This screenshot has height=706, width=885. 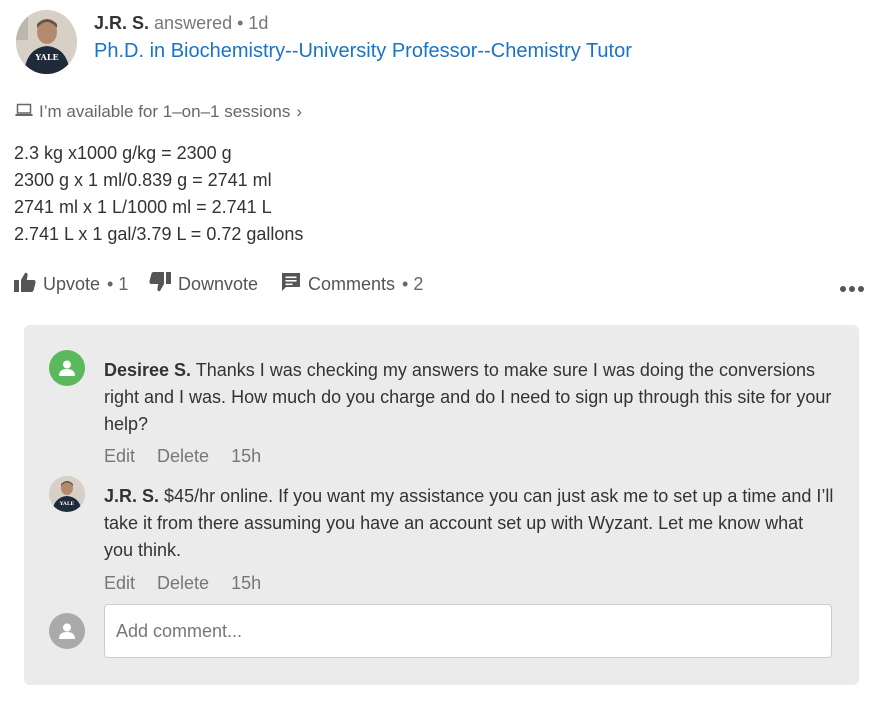 I want to click on answer-line: 2.3 kg x1000 g/kg = 2300 g, so click(x=123, y=153).